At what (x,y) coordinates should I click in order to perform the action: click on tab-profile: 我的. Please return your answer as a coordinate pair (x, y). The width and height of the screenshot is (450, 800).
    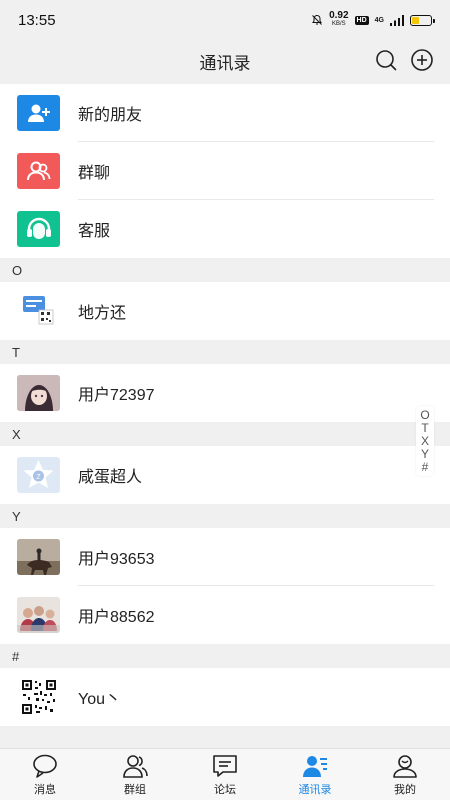
    Looking at the image, I should click on (405, 774).